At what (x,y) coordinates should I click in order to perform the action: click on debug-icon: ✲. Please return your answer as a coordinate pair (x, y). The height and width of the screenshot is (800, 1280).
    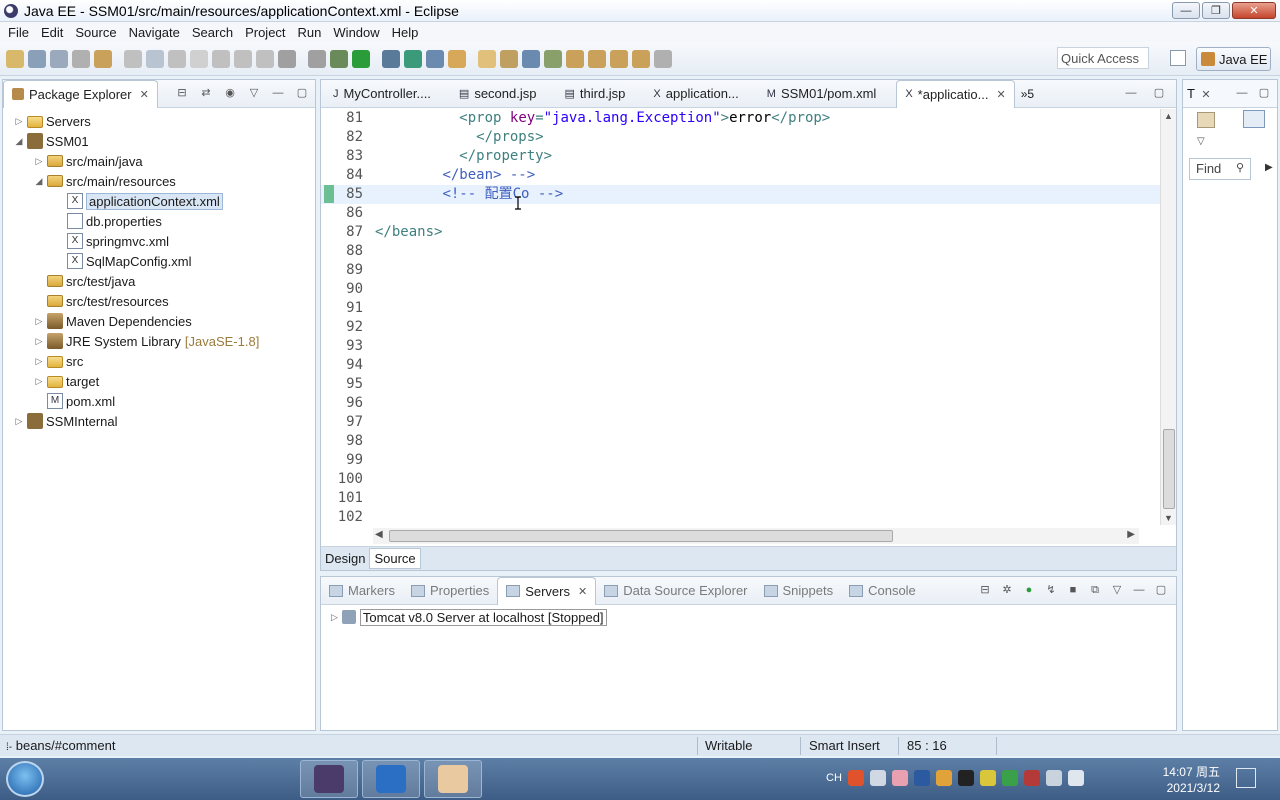
    Looking at the image, I should click on (1007, 590).